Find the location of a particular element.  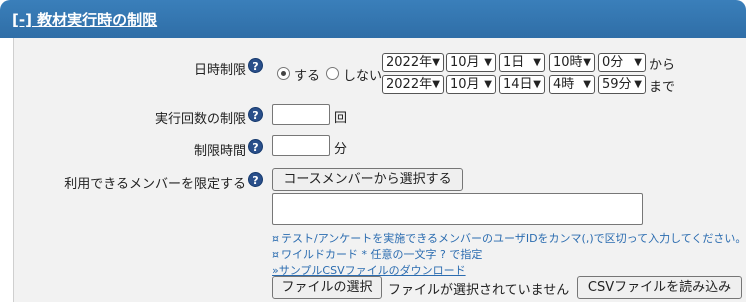

date-limit-off-label: しない is located at coordinates (363, 76).